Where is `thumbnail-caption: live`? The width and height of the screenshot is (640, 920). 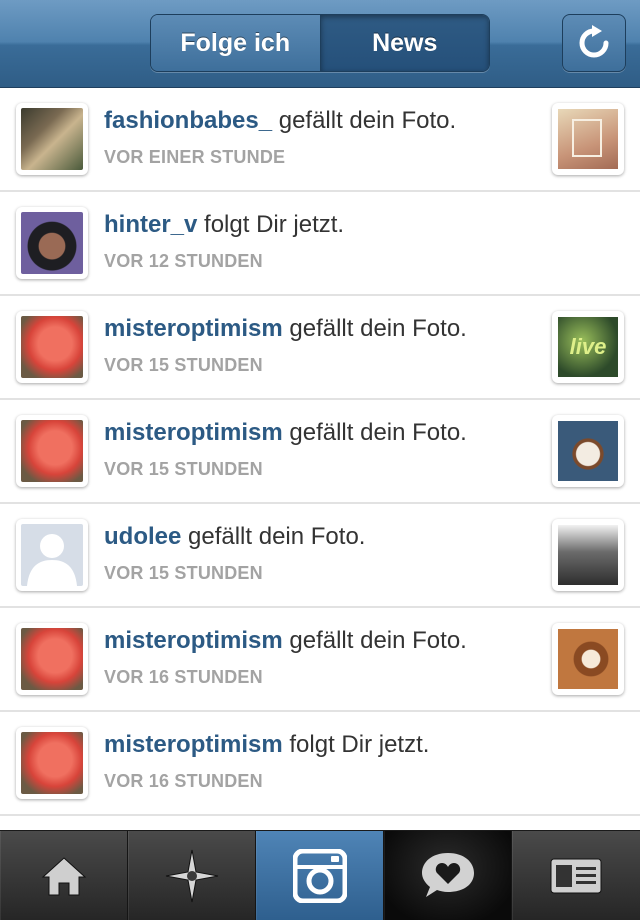
thumbnail-caption: live is located at coordinates (588, 347).